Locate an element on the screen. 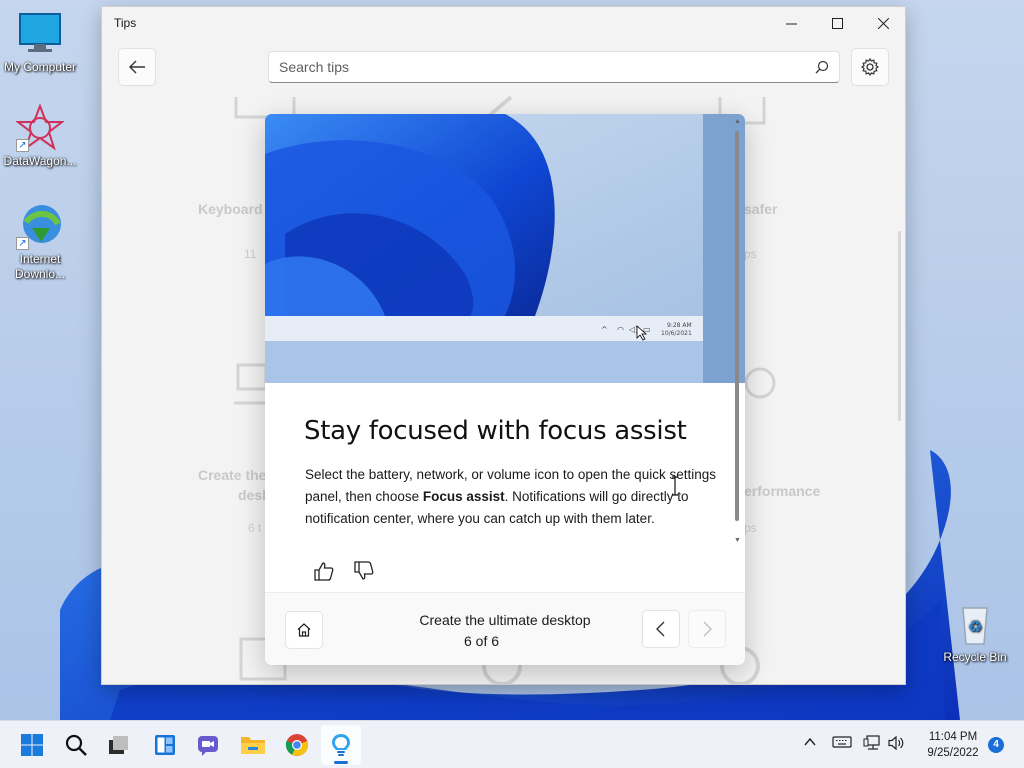 This screenshot has width=1024, height=768. scroll-down-arrow-icon: ▼ is located at coordinates (737, 540).